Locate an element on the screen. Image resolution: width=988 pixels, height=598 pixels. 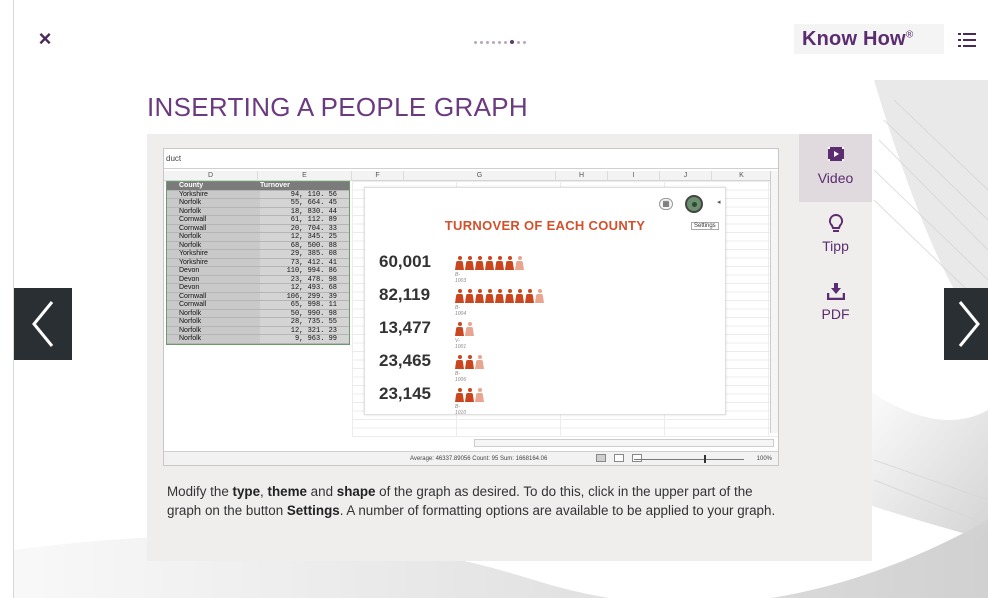
formula-bar: duct is located at coordinates (471, 159).